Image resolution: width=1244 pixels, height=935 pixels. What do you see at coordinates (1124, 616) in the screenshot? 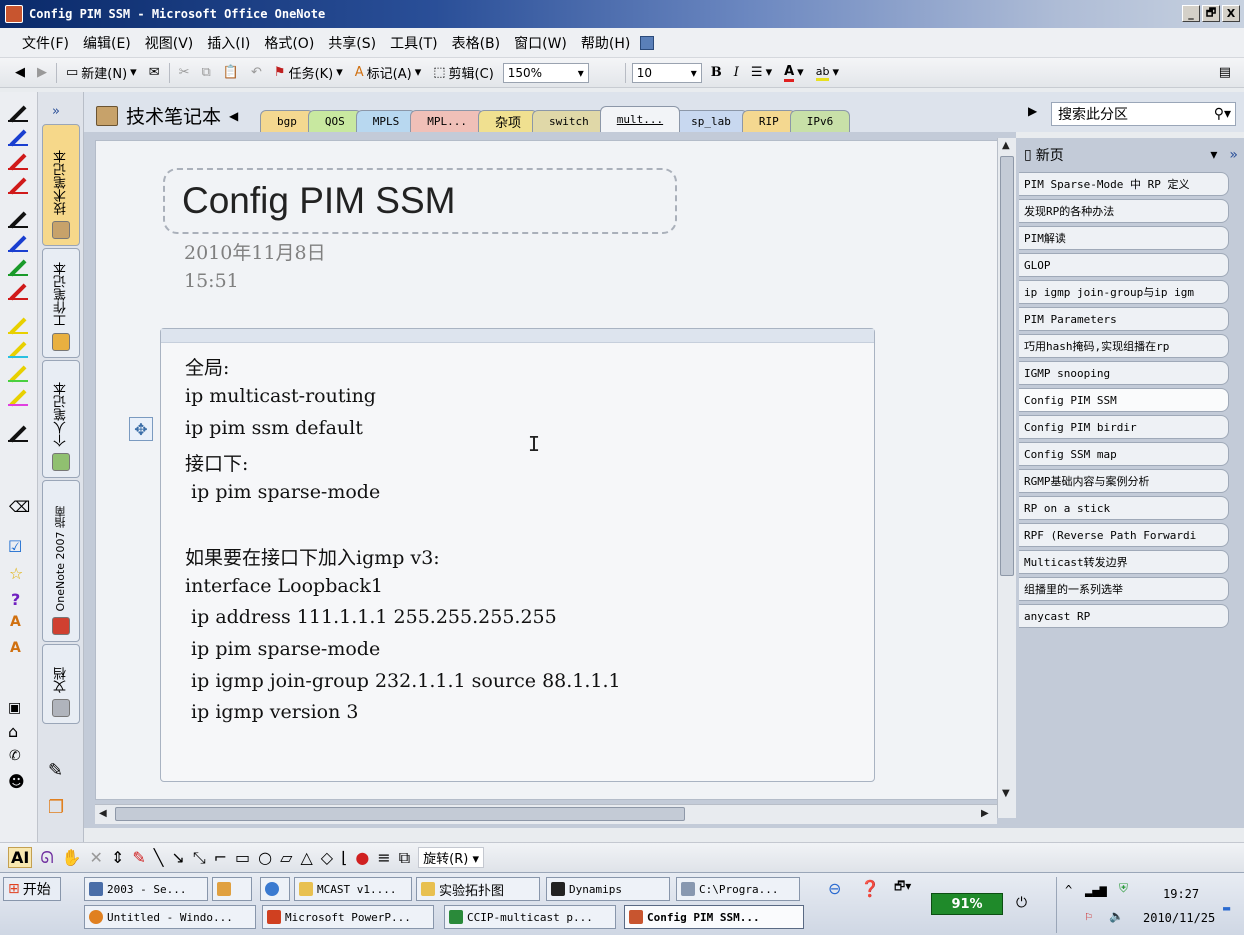
I see `page-tab: anycast RP` at bounding box center [1124, 616].